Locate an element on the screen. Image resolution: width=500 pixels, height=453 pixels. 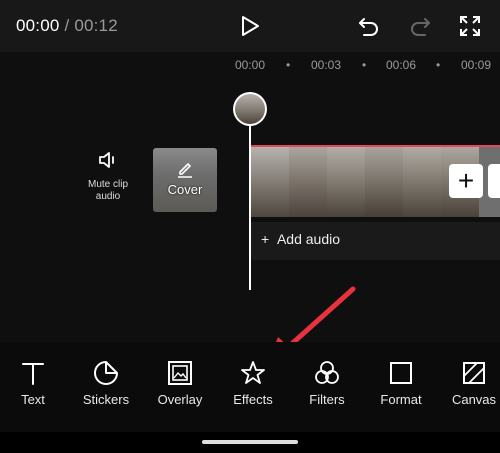
fullscreen-icon is located at coordinates (470, 26).